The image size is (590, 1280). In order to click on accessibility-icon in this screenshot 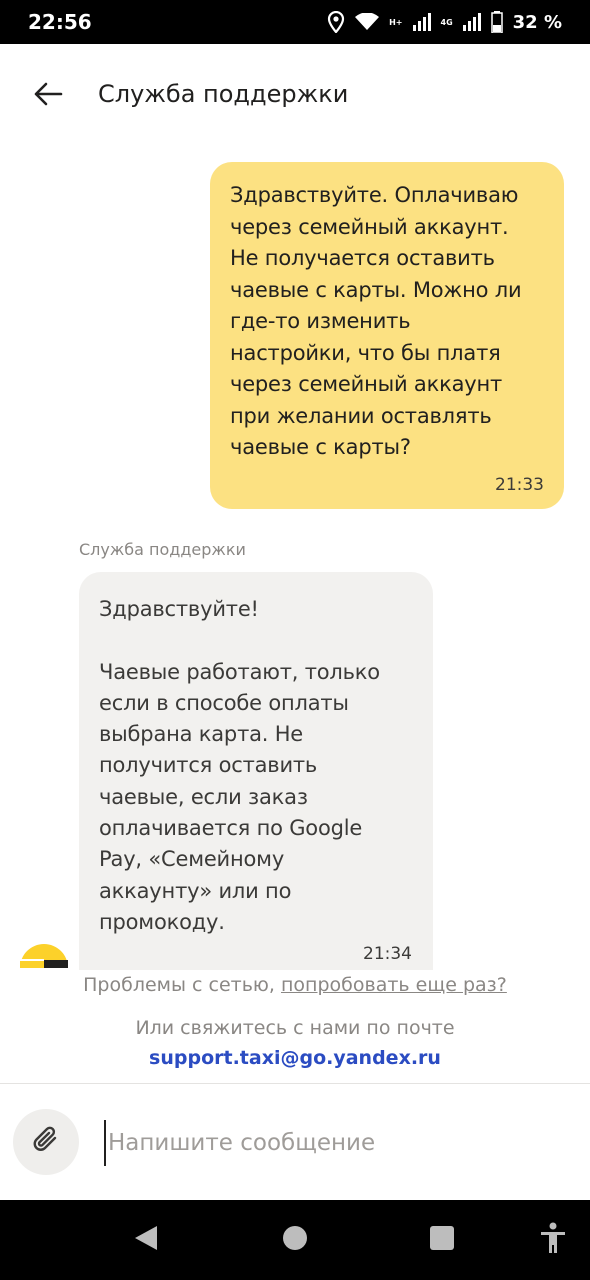, I will do `click(553, 1240)`.